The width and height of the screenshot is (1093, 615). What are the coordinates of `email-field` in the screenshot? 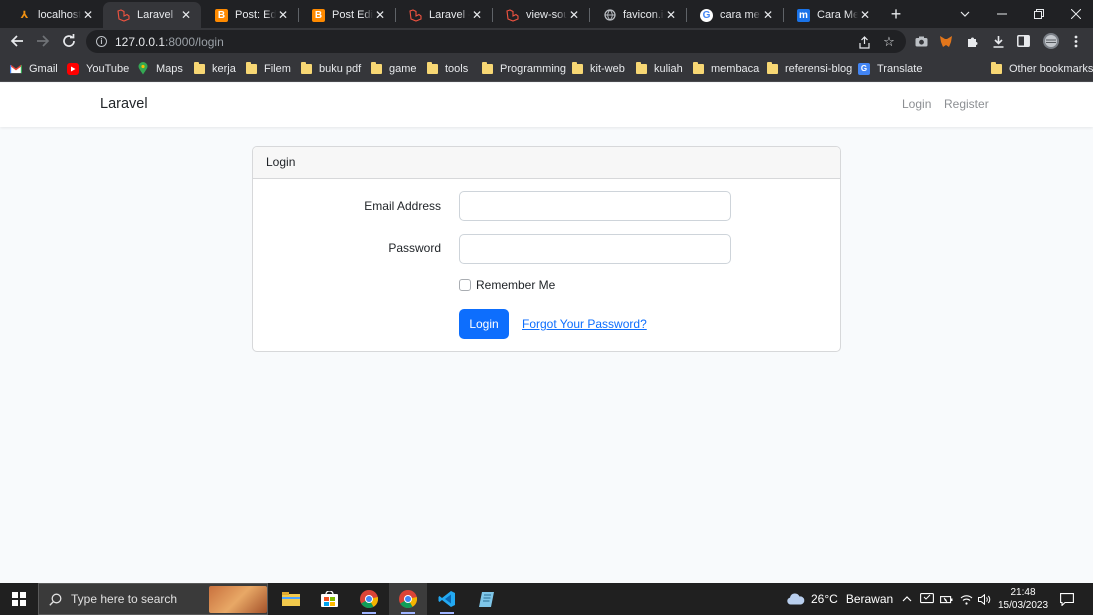 It's located at (595, 206).